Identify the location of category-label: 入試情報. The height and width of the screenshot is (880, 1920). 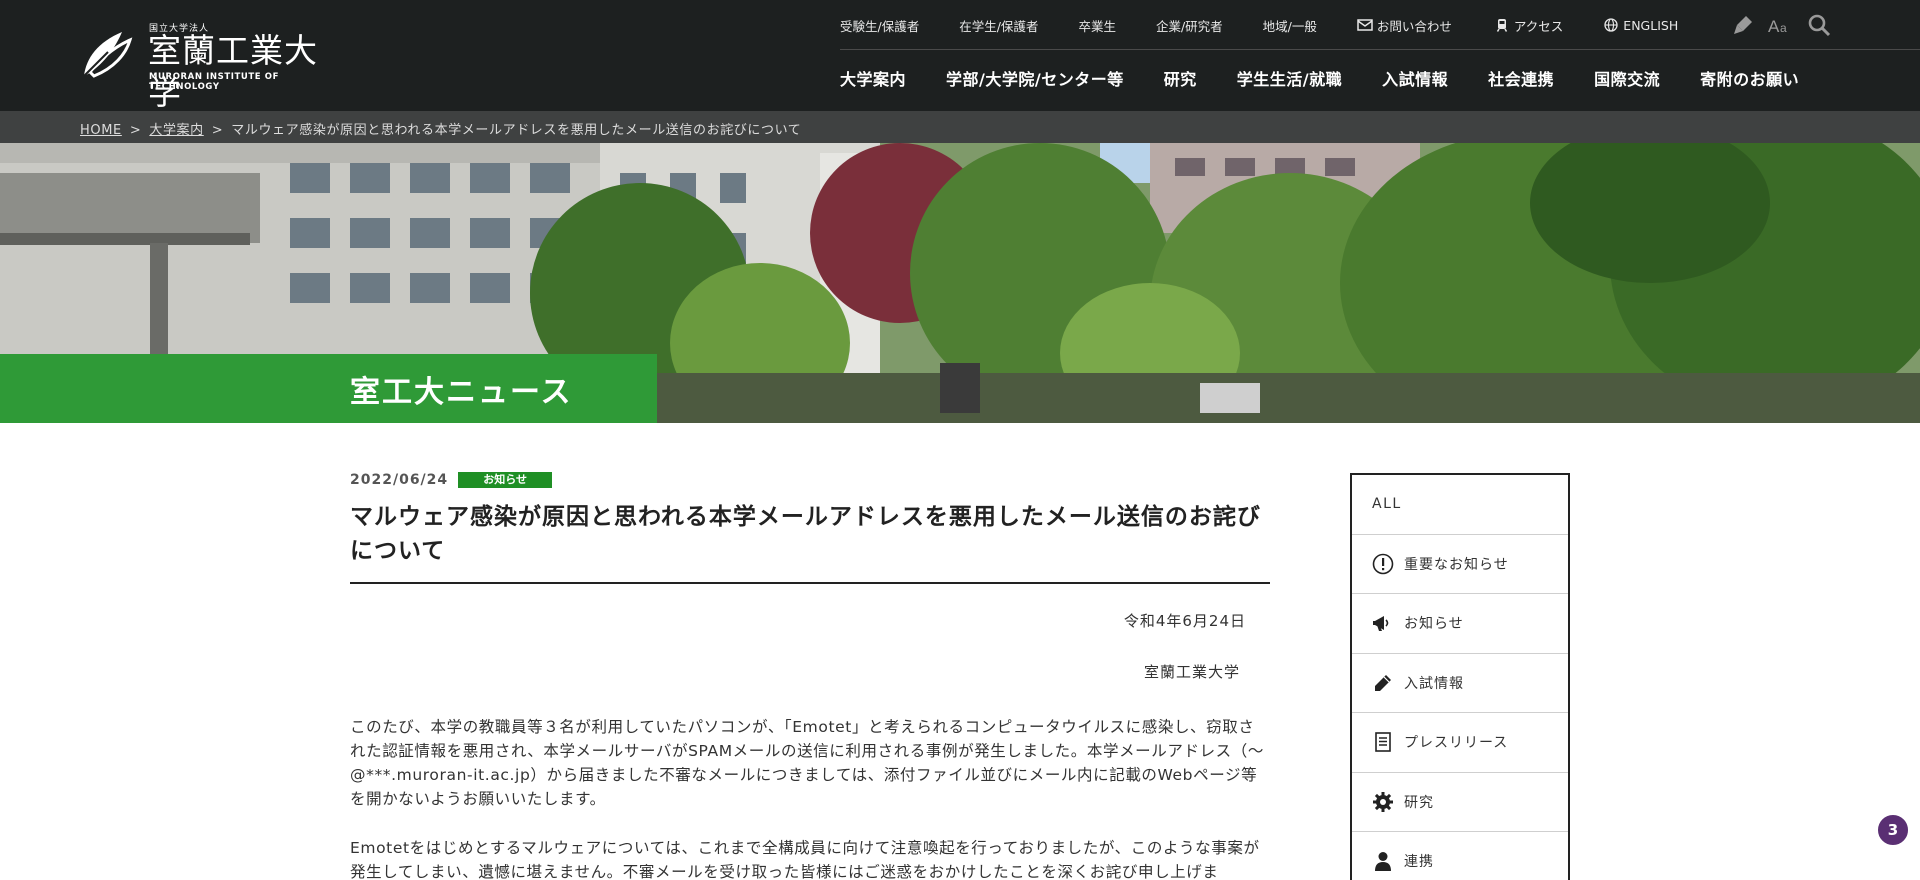
(1434, 683).